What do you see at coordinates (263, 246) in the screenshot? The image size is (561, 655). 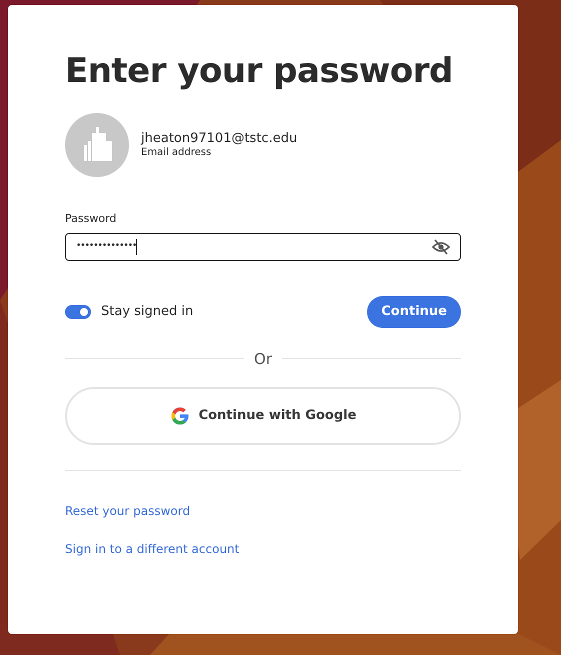 I see `password-field: ••••••••••••••` at bounding box center [263, 246].